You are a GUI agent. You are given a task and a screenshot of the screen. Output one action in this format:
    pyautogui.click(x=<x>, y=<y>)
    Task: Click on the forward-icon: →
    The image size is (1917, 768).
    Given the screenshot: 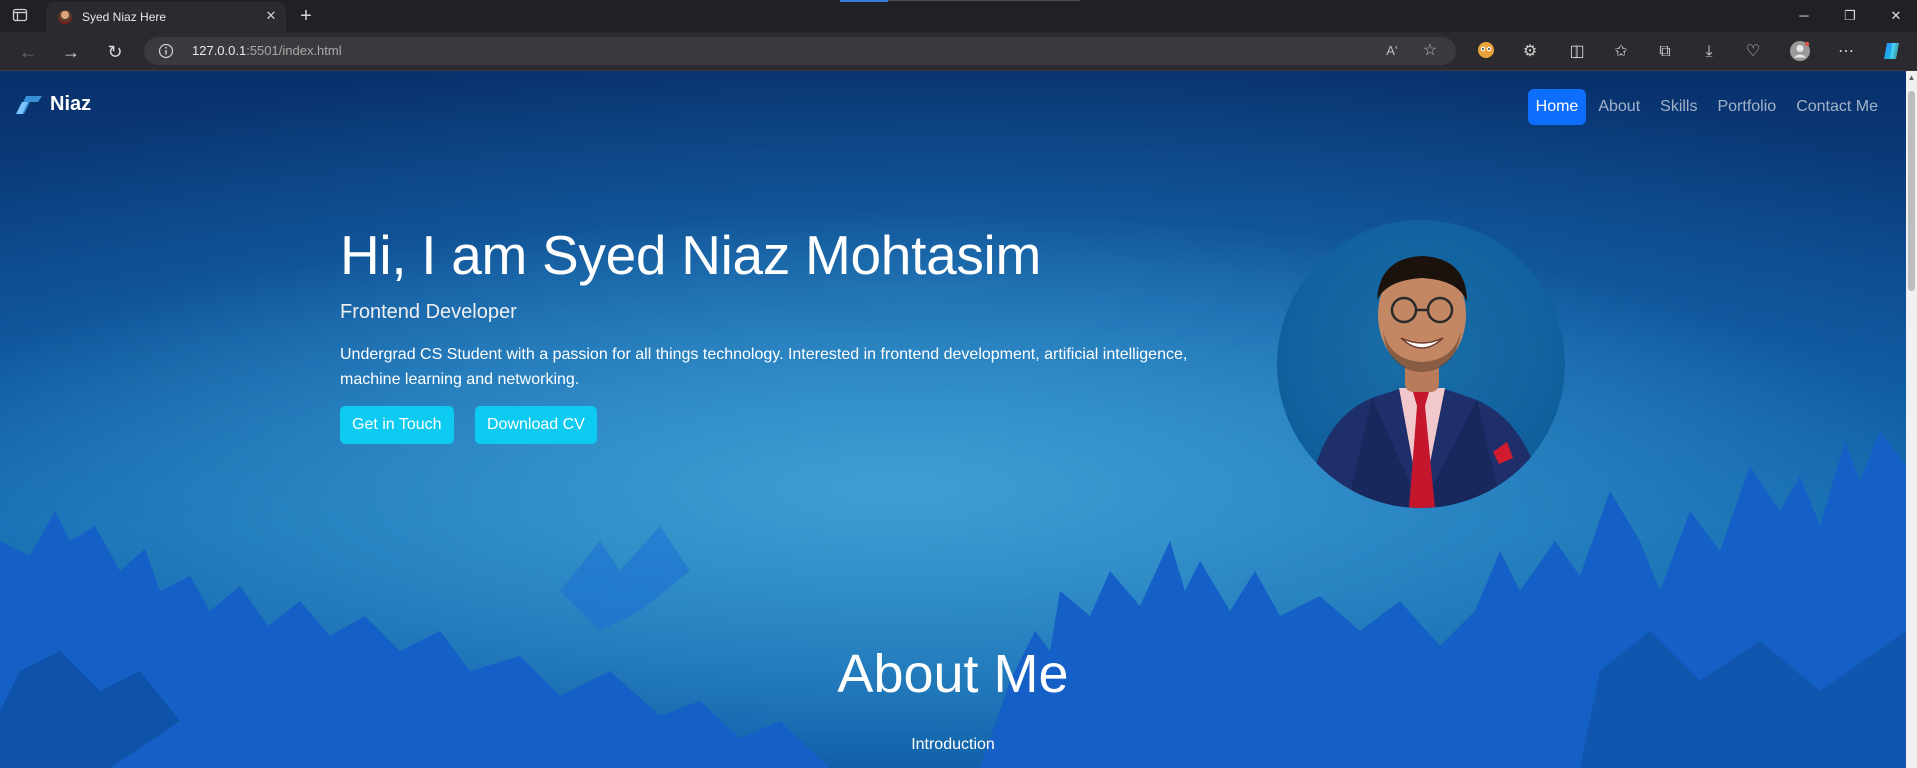 What is the action you would take?
    pyautogui.click(x=71, y=52)
    